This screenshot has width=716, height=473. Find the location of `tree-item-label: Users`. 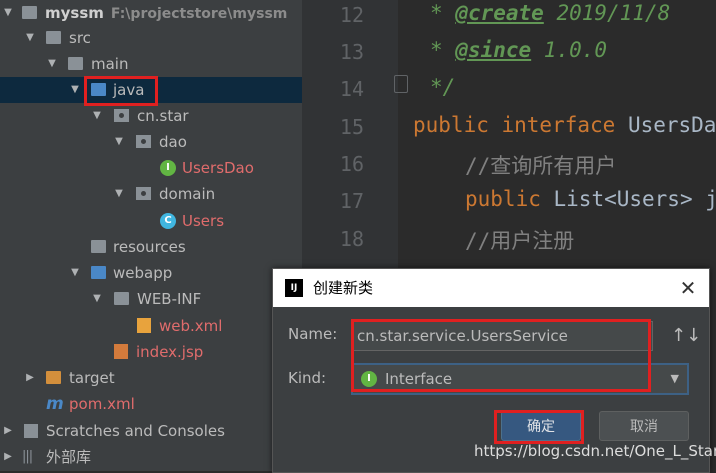

tree-item-label: Users is located at coordinates (203, 221).